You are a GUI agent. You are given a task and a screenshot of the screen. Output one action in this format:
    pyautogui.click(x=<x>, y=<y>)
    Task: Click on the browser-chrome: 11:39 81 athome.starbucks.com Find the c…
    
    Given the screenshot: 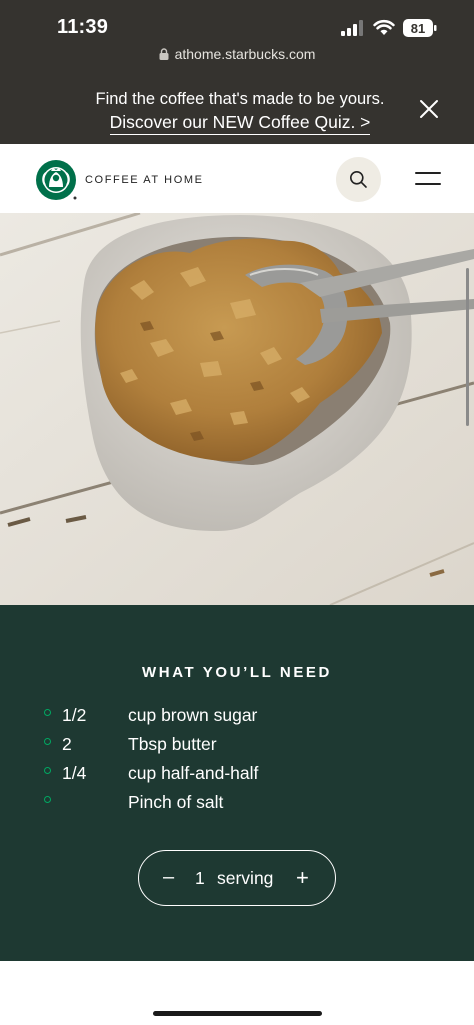 What is the action you would take?
    pyautogui.click(x=237, y=72)
    